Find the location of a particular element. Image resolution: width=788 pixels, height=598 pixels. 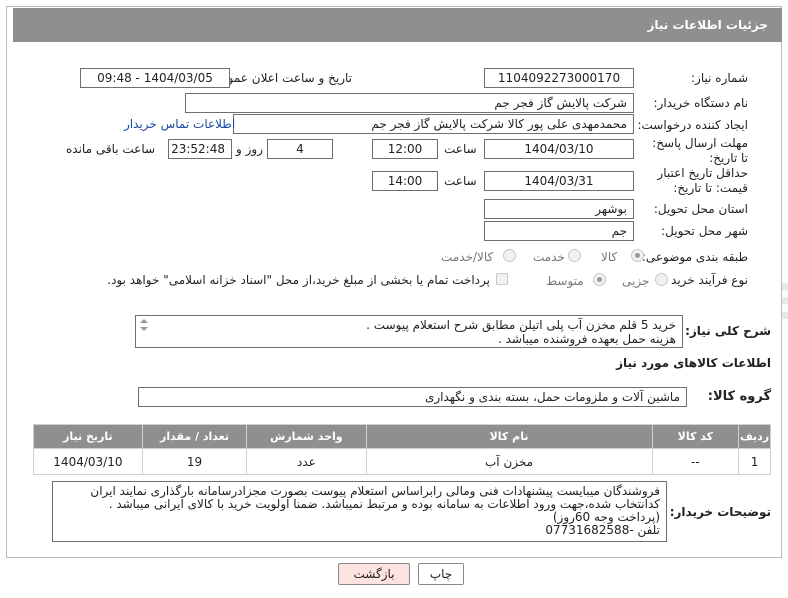

category-option-service: خدمت is located at coordinates (549, 257).